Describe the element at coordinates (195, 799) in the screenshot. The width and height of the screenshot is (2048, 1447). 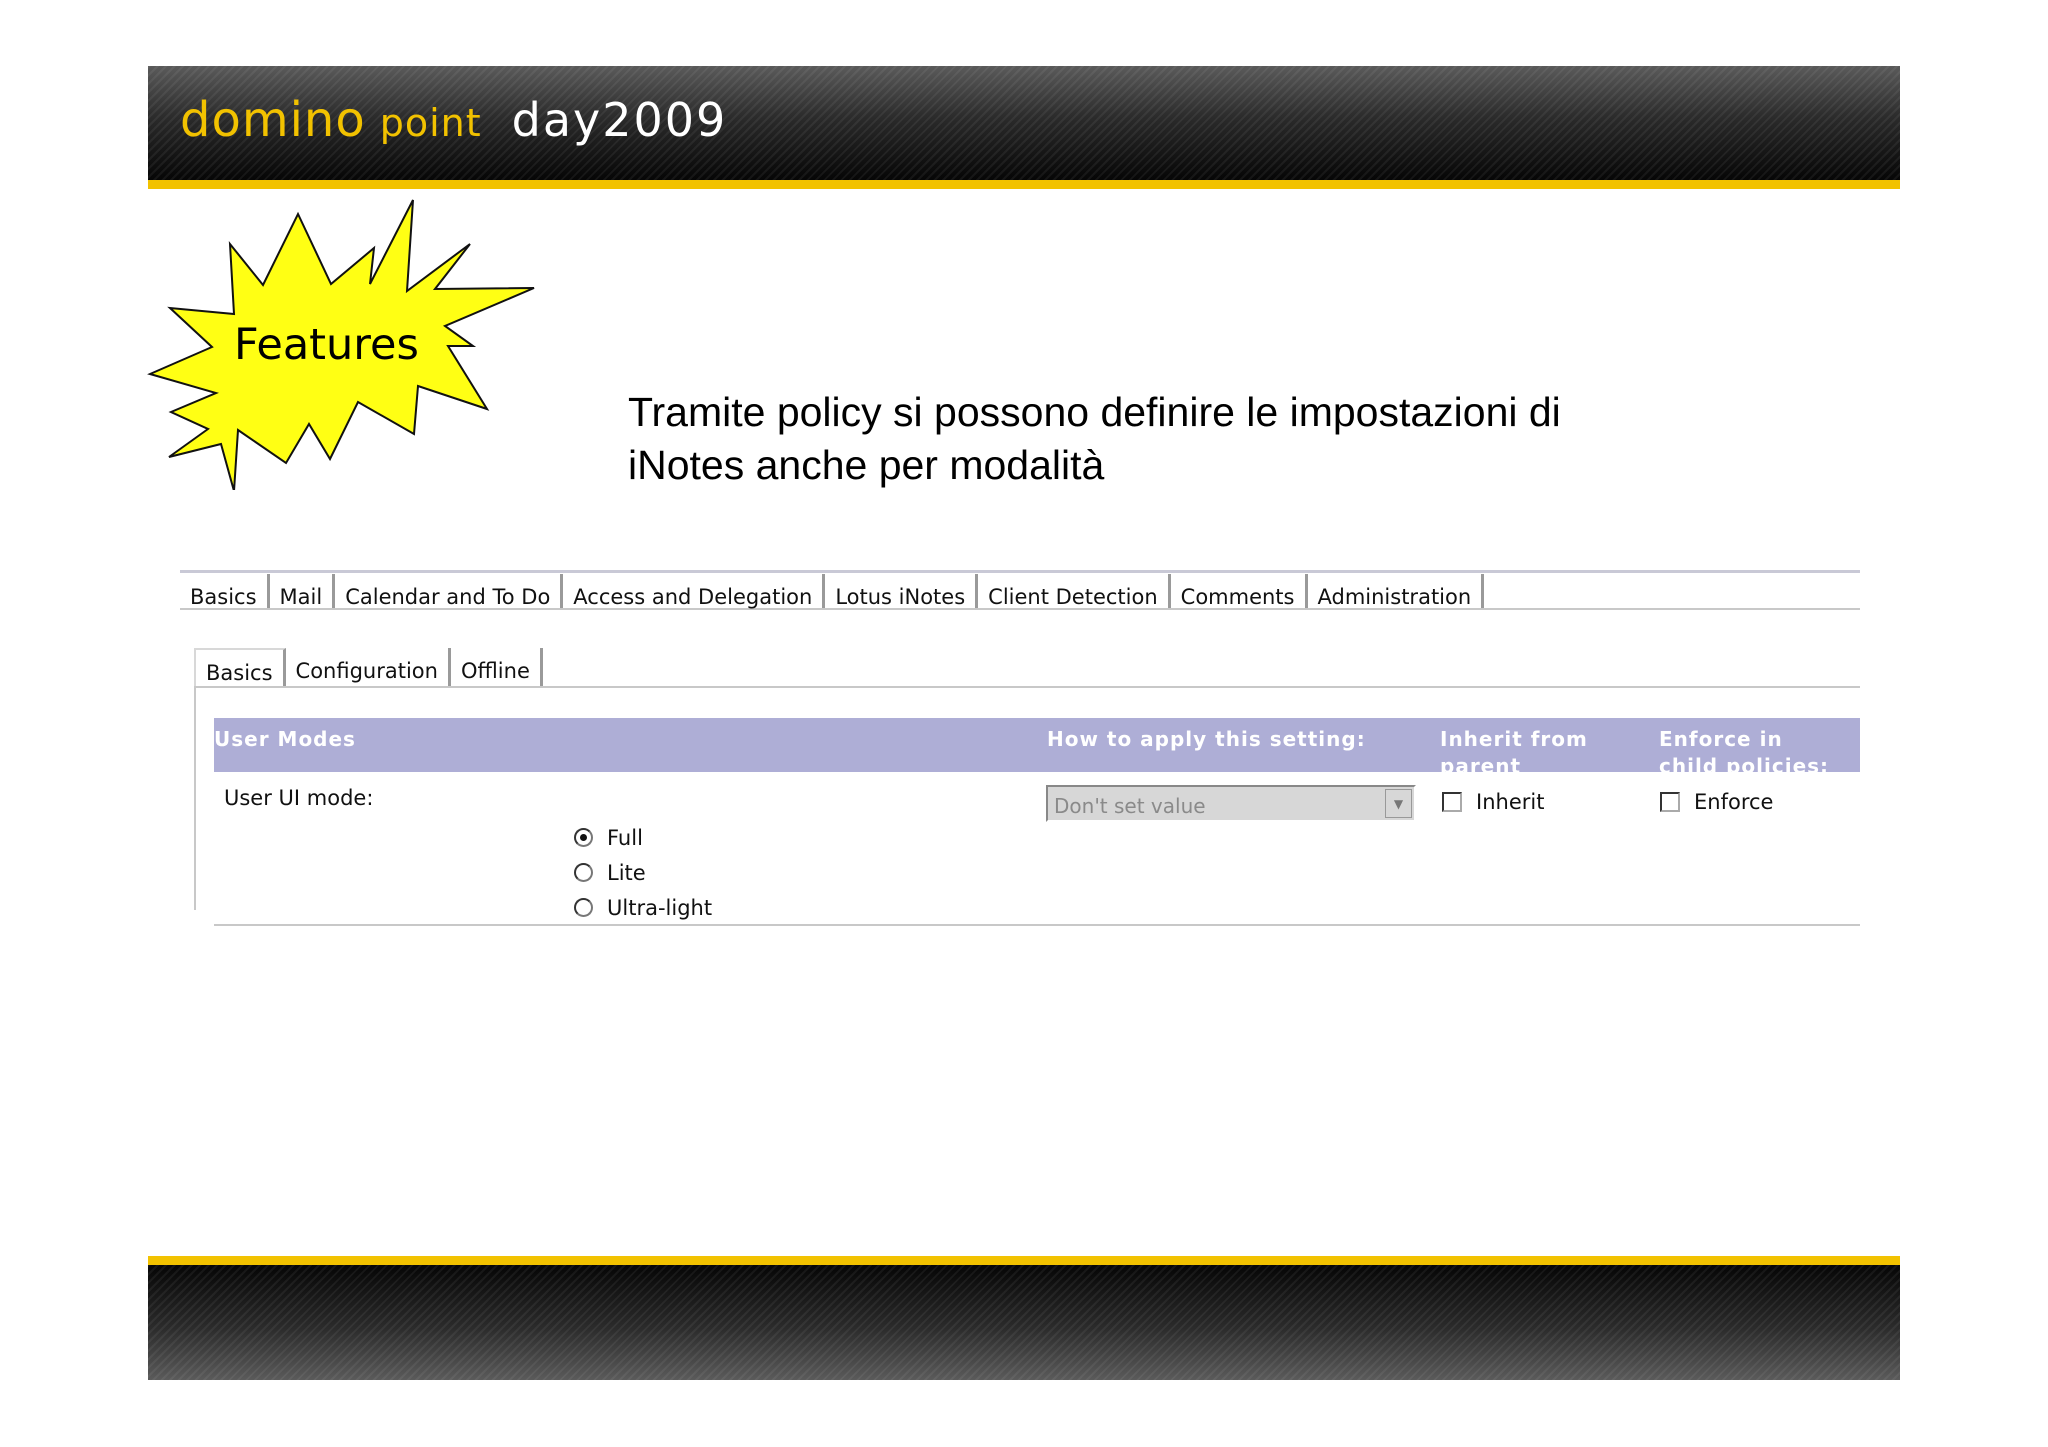
I see `panel-left-border` at that location.